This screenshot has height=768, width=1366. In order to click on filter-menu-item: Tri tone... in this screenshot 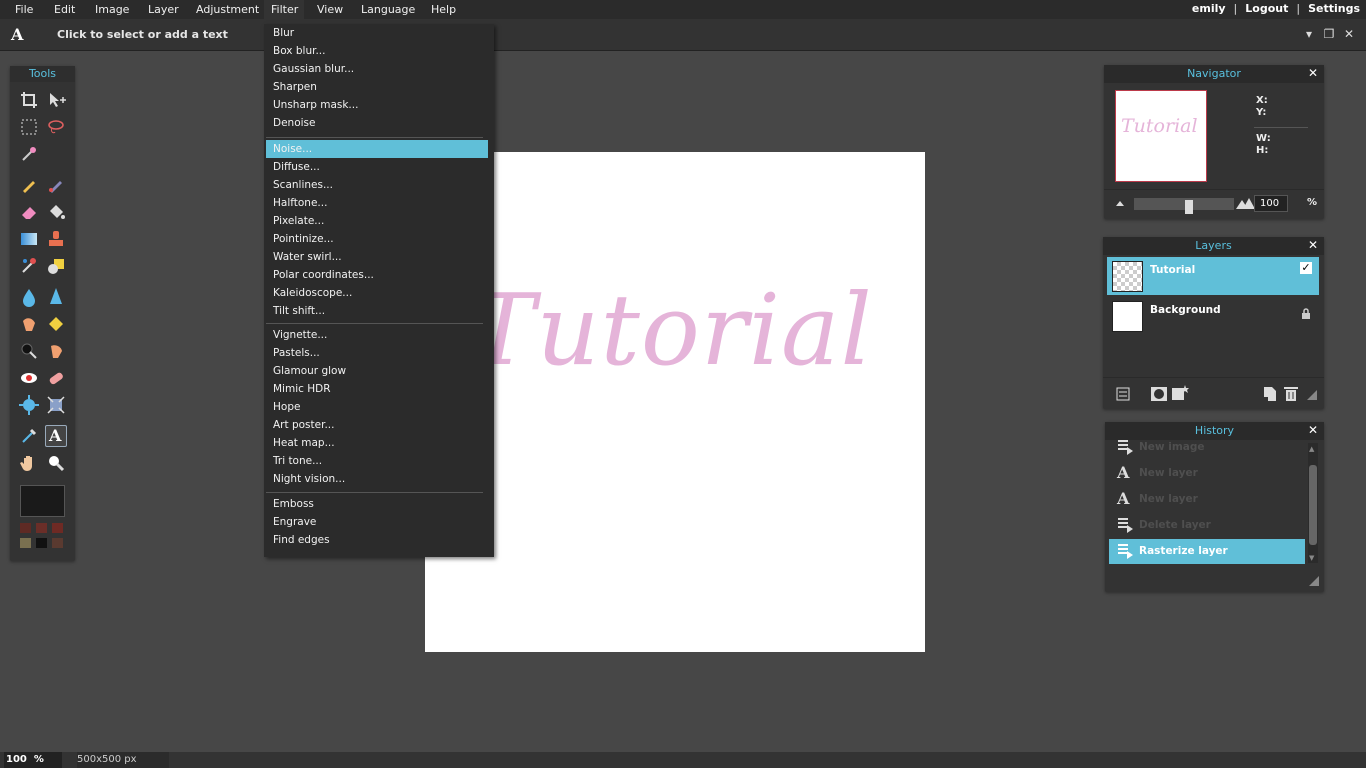, I will do `click(297, 461)`.